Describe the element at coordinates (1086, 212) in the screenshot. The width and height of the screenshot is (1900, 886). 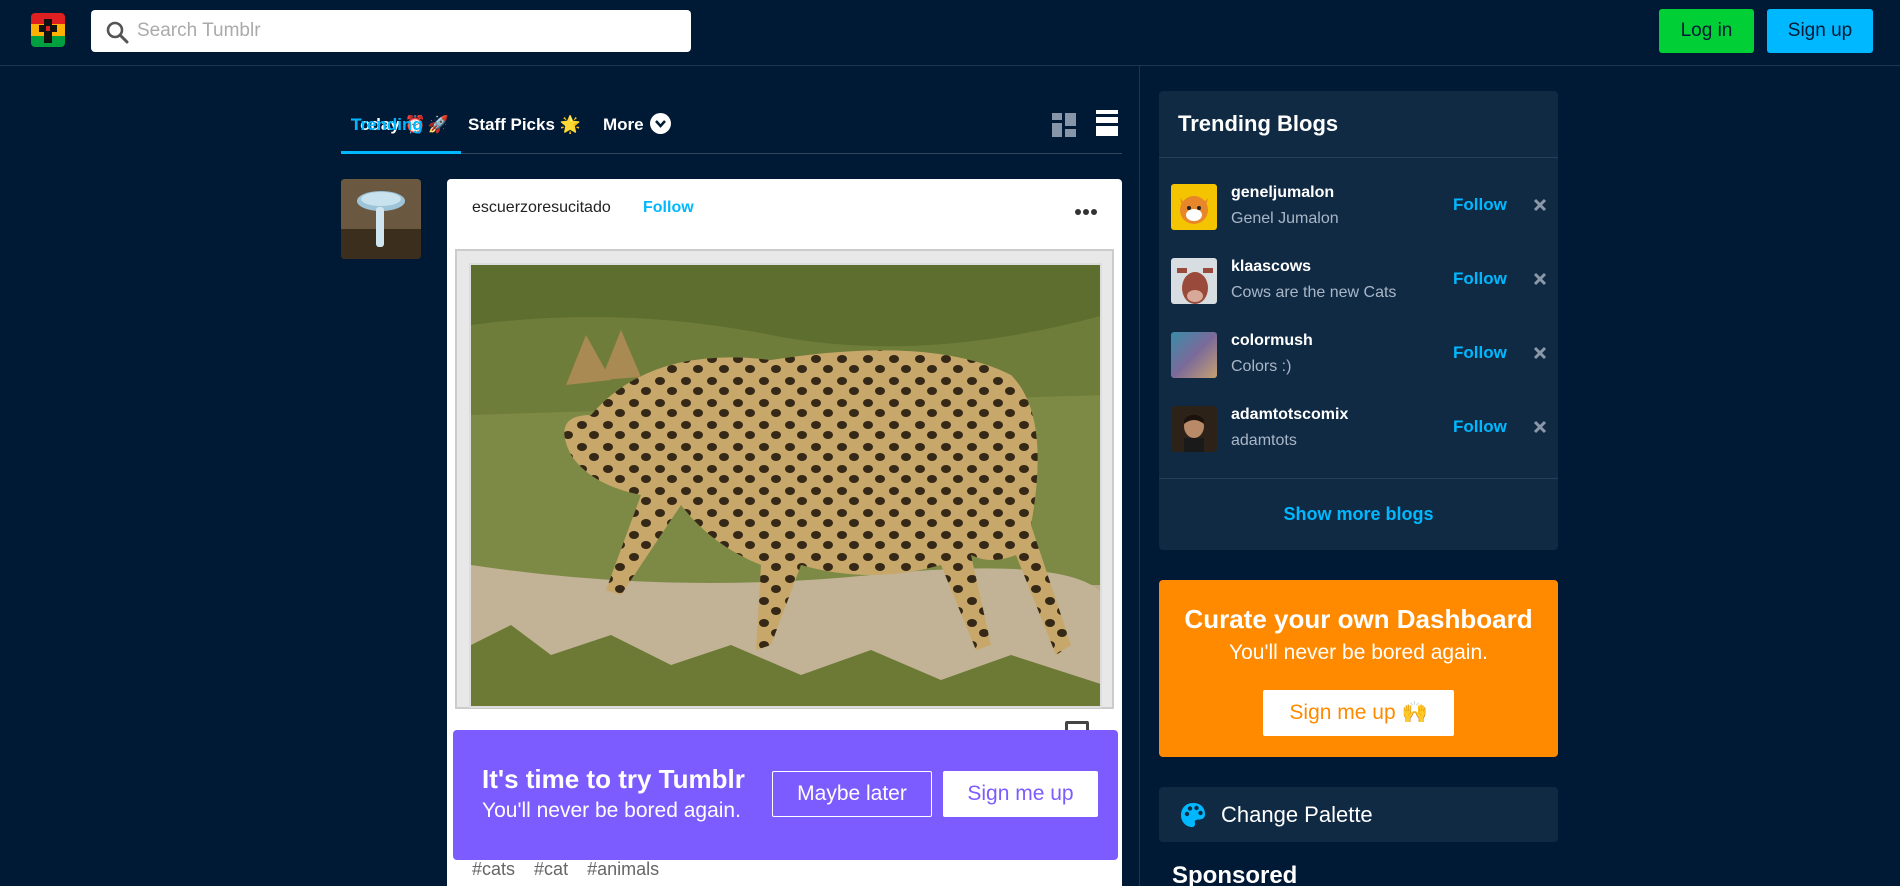
I see `more-options-icon` at that location.